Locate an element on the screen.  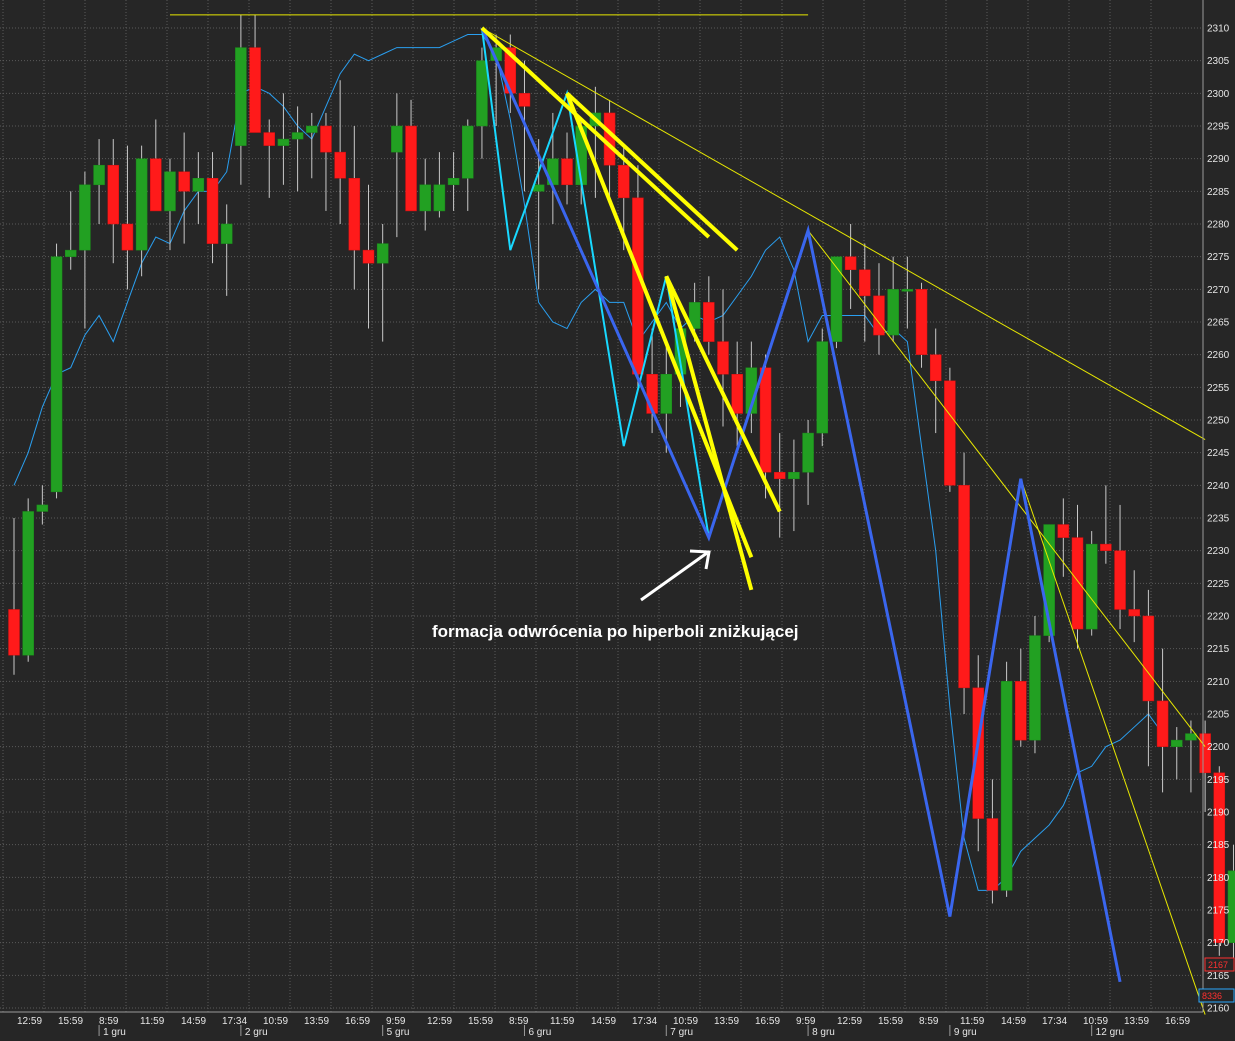
y-tick-label: 2205 is located at coordinates (1218, 715).